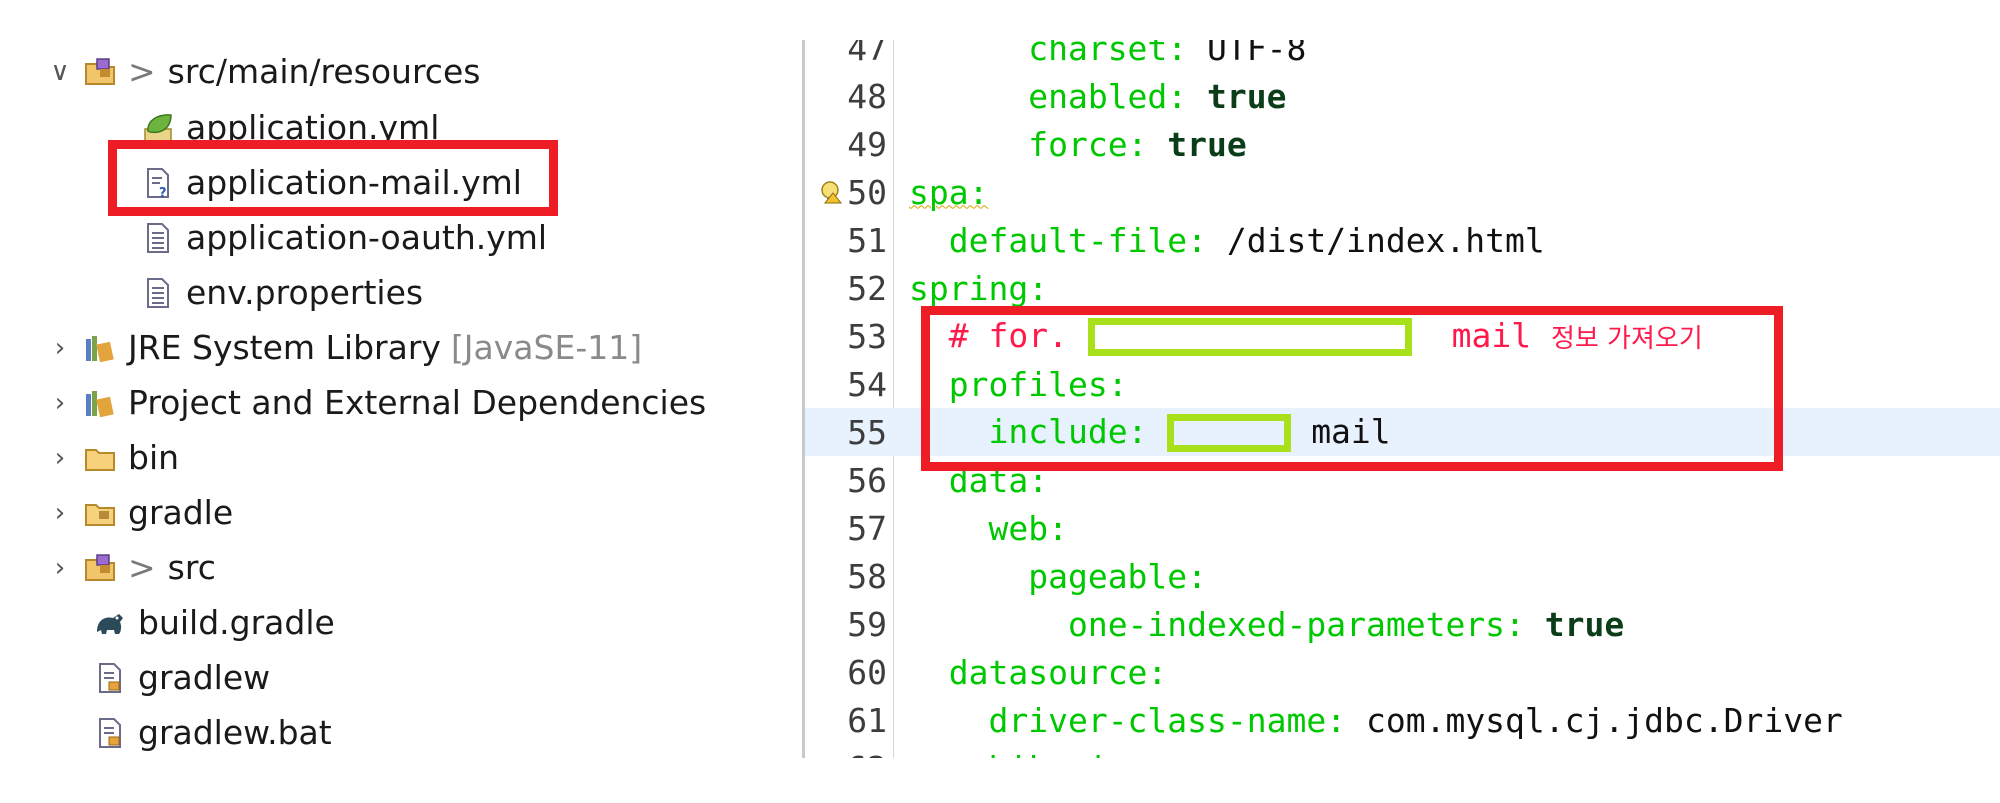 The image size is (2000, 803). I want to click on tree-item-label: JRE System Library, so click(284, 347).